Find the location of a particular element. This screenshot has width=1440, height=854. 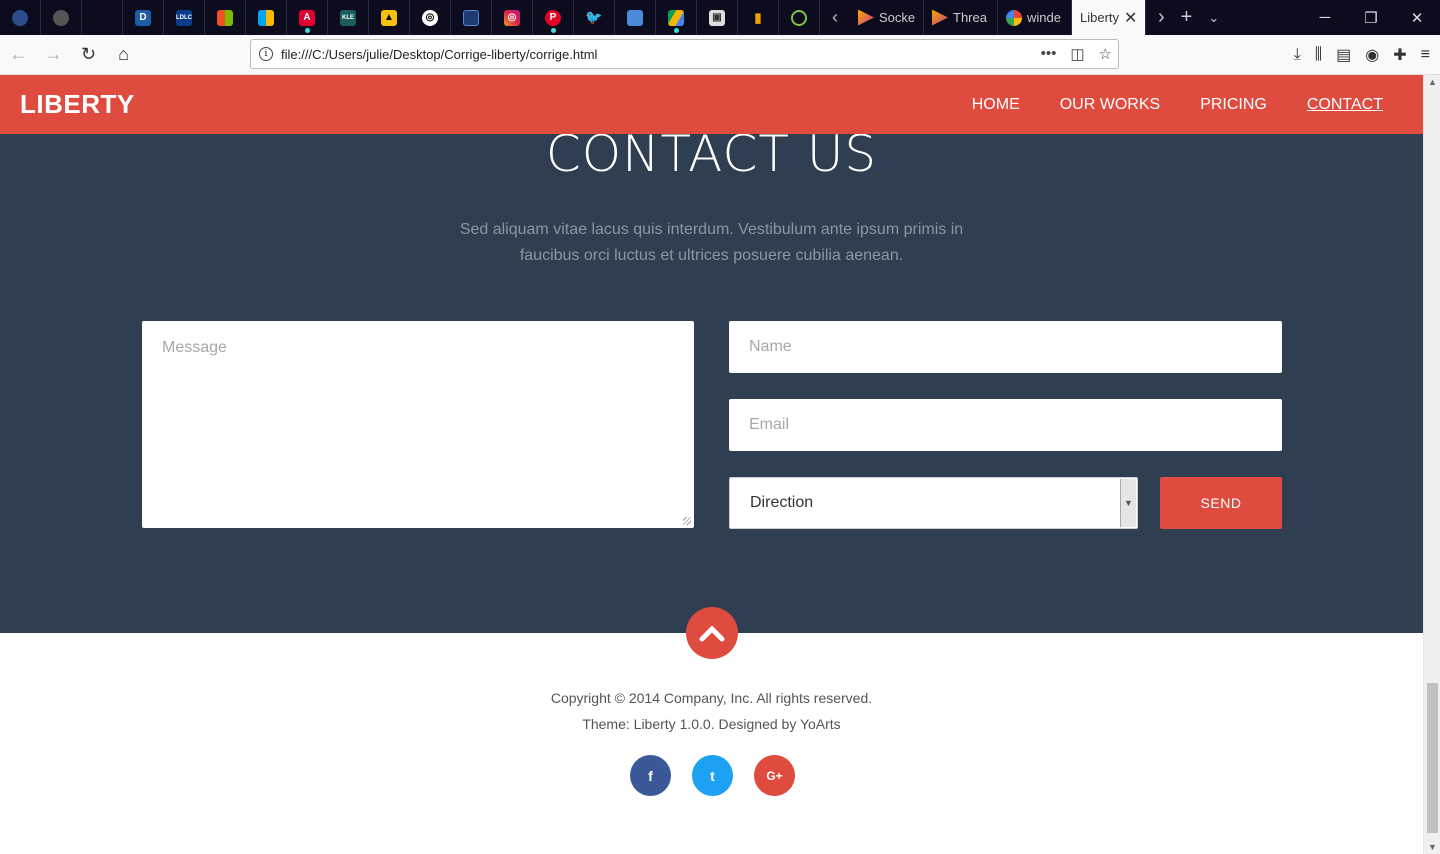

kle-icon: KLE is located at coordinates (348, 17).